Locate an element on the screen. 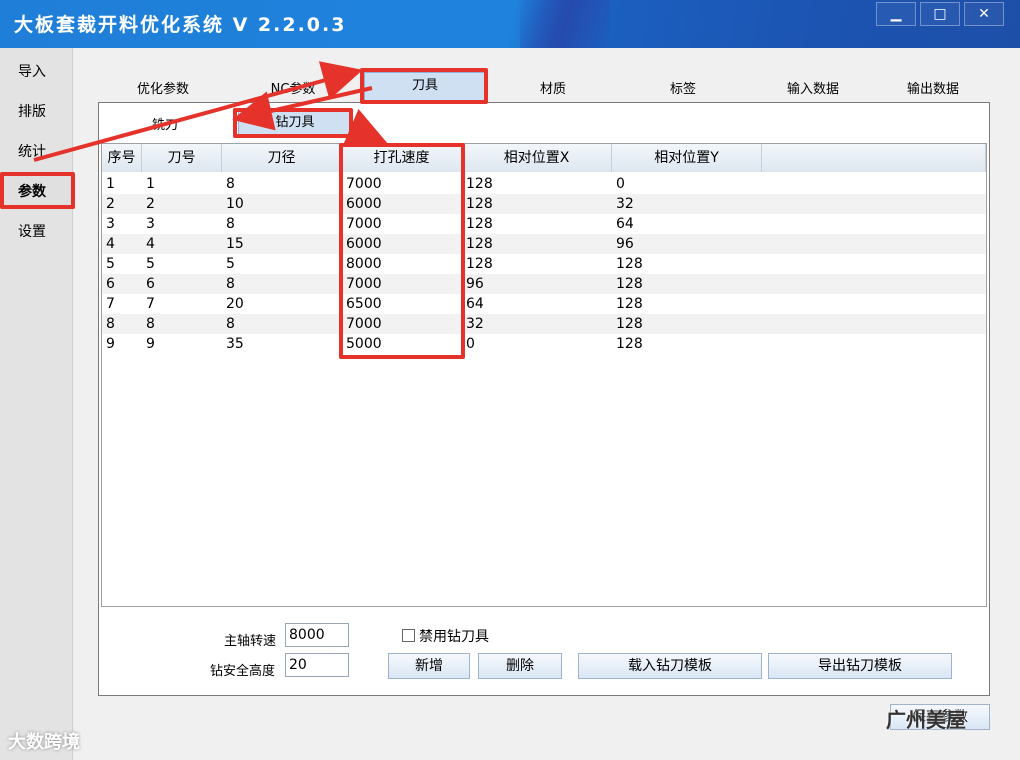 This screenshot has height=760, width=1020. annotation-arrows is located at coordinates (210, 111).